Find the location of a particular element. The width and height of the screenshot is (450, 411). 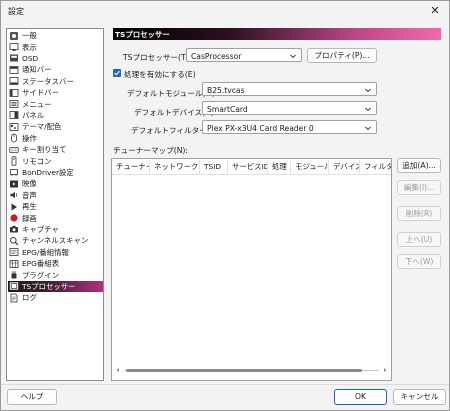

sidebar-item-label: パネル is located at coordinates (33, 115).